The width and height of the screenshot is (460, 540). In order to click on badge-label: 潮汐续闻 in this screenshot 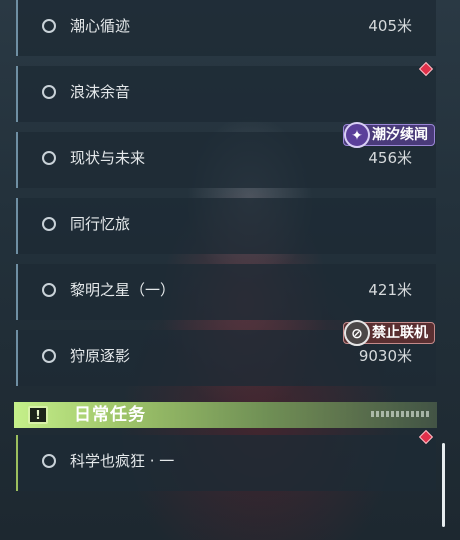, I will do `click(400, 135)`.